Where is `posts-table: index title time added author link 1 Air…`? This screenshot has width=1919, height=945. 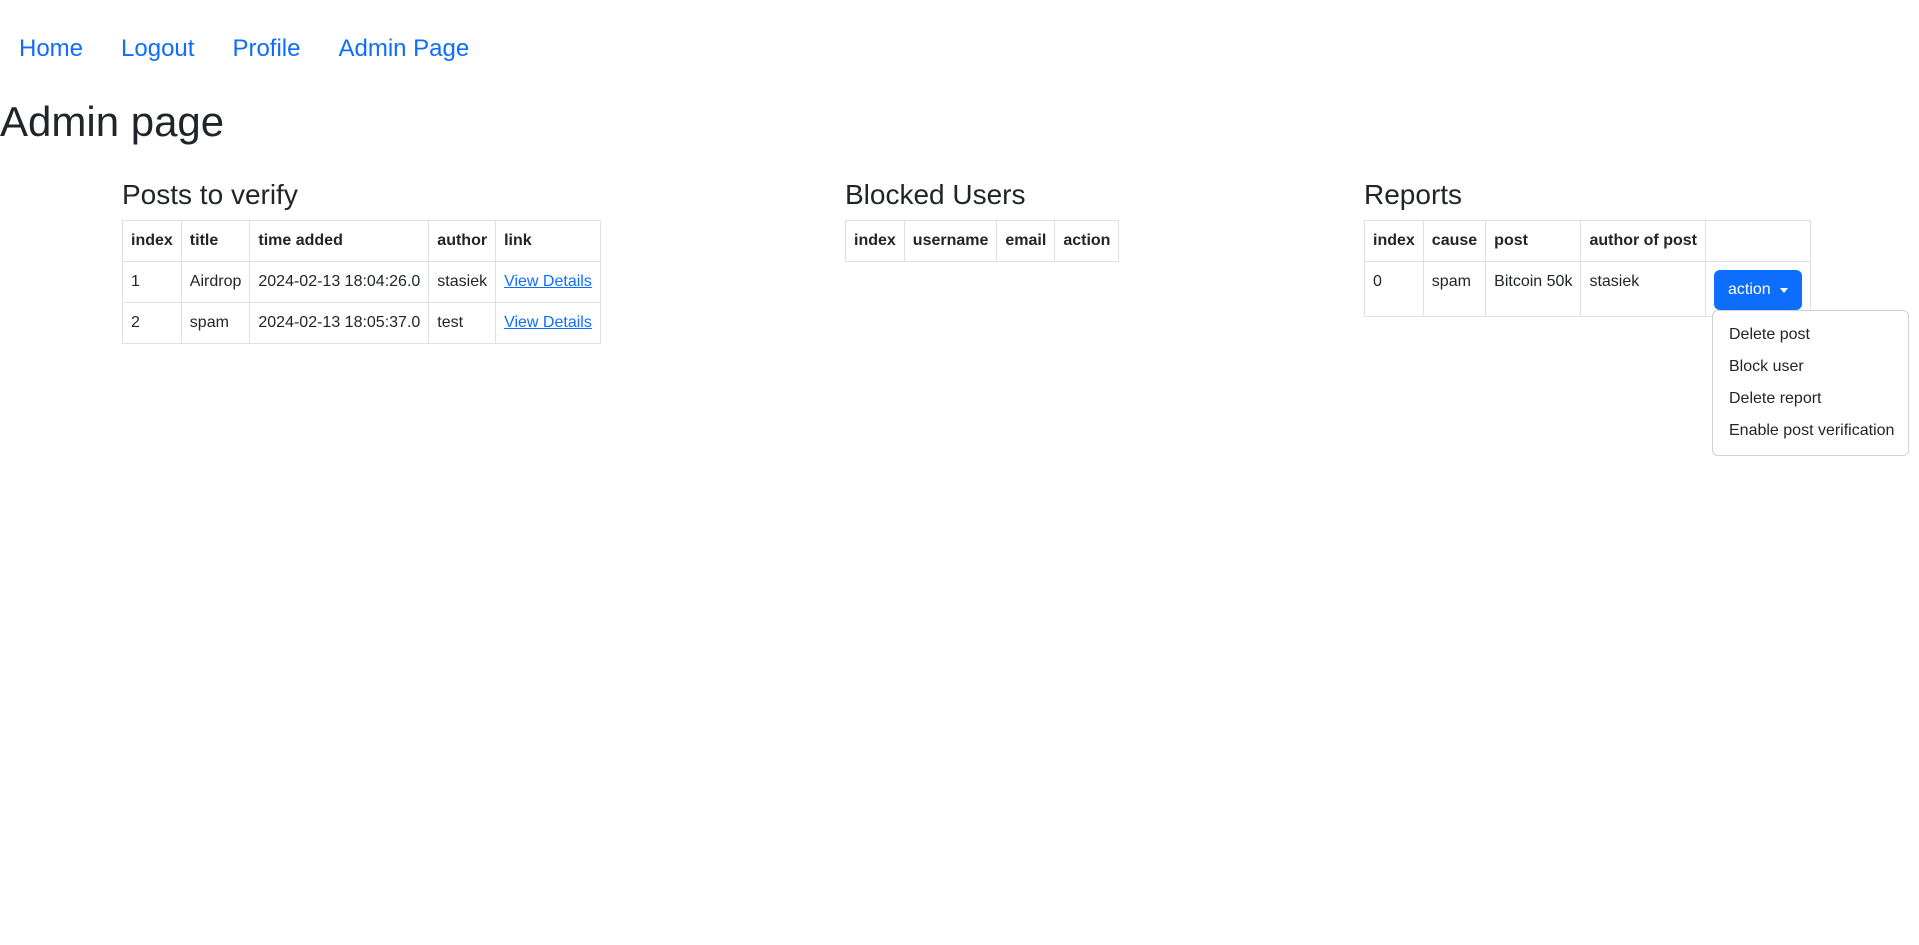
posts-table: index title time added author link 1 Air… is located at coordinates (361, 282).